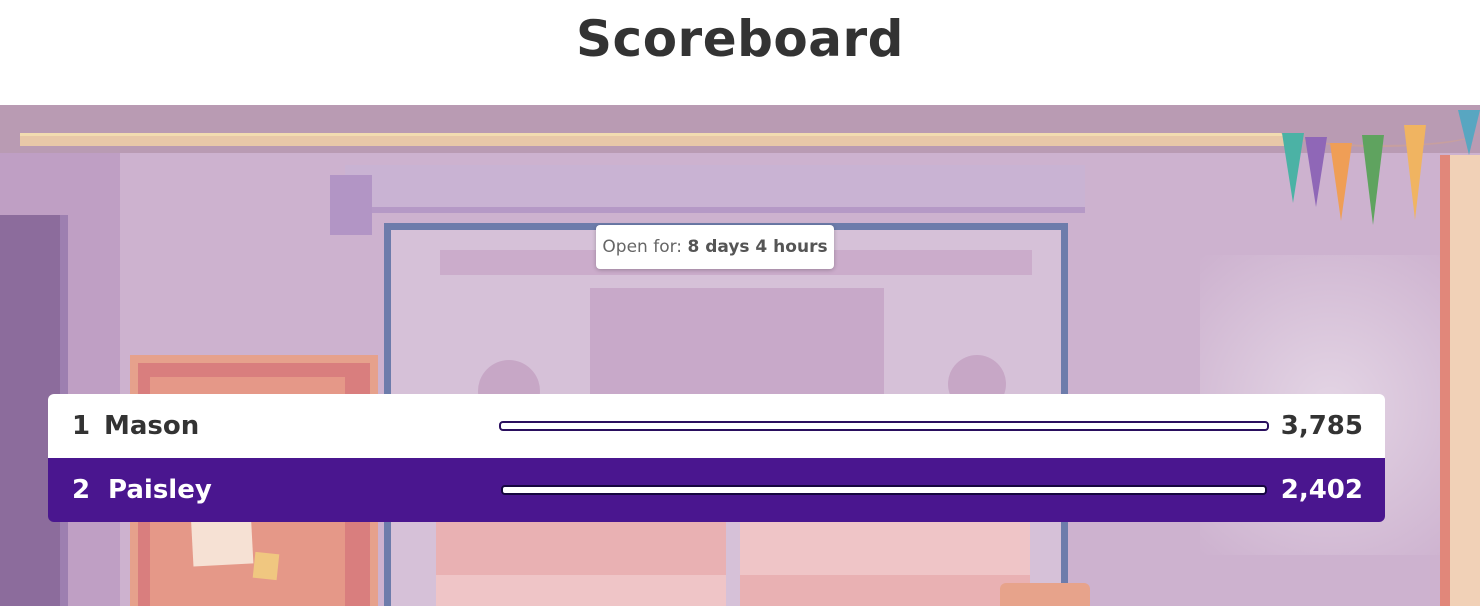  Describe the element at coordinates (1321, 426) in the screenshot. I see `player-score: 3,785` at that location.